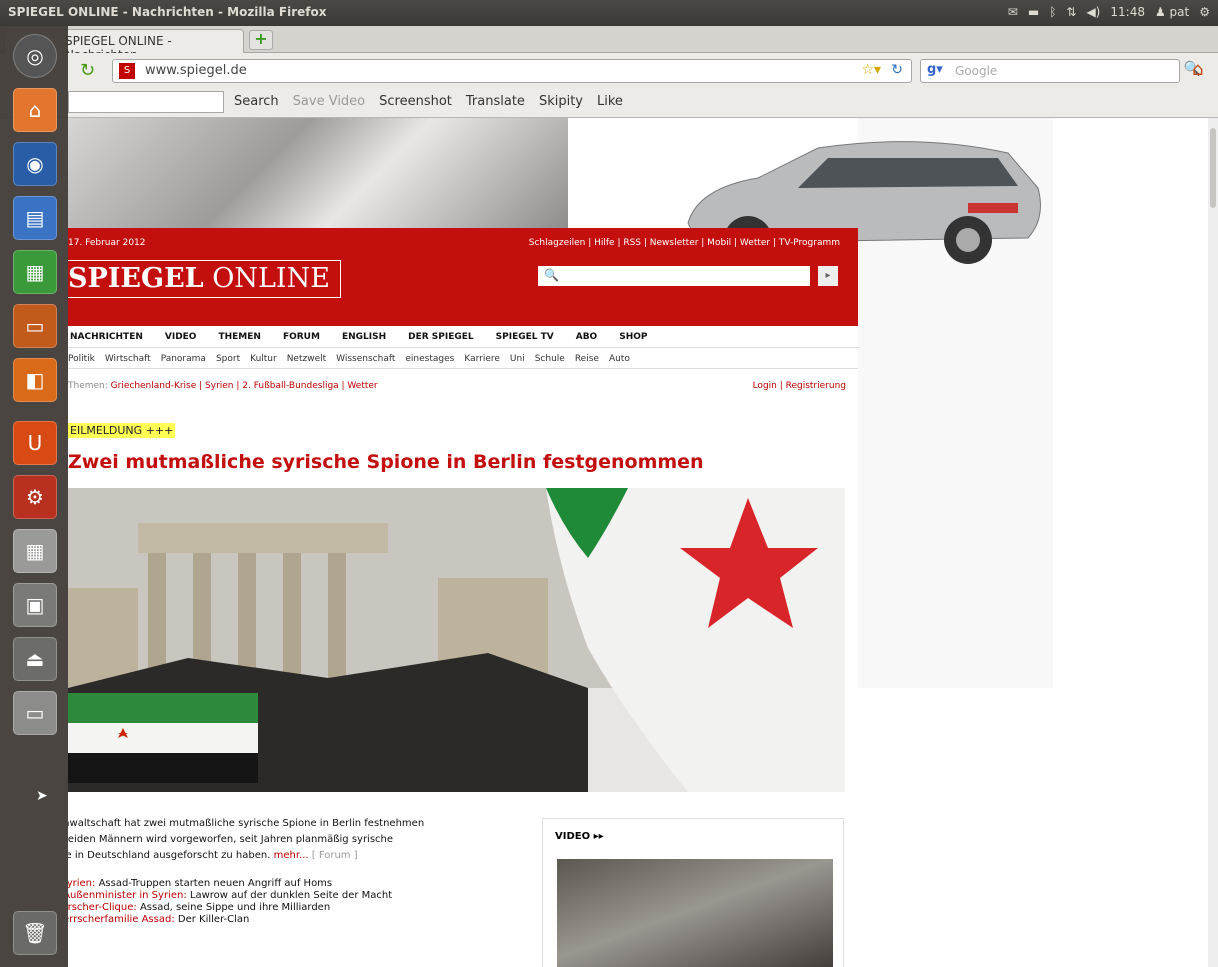 The height and width of the screenshot is (967, 1218). Describe the element at coordinates (335, 855) in the screenshot. I see `forum-link: [ Forum ]` at that location.